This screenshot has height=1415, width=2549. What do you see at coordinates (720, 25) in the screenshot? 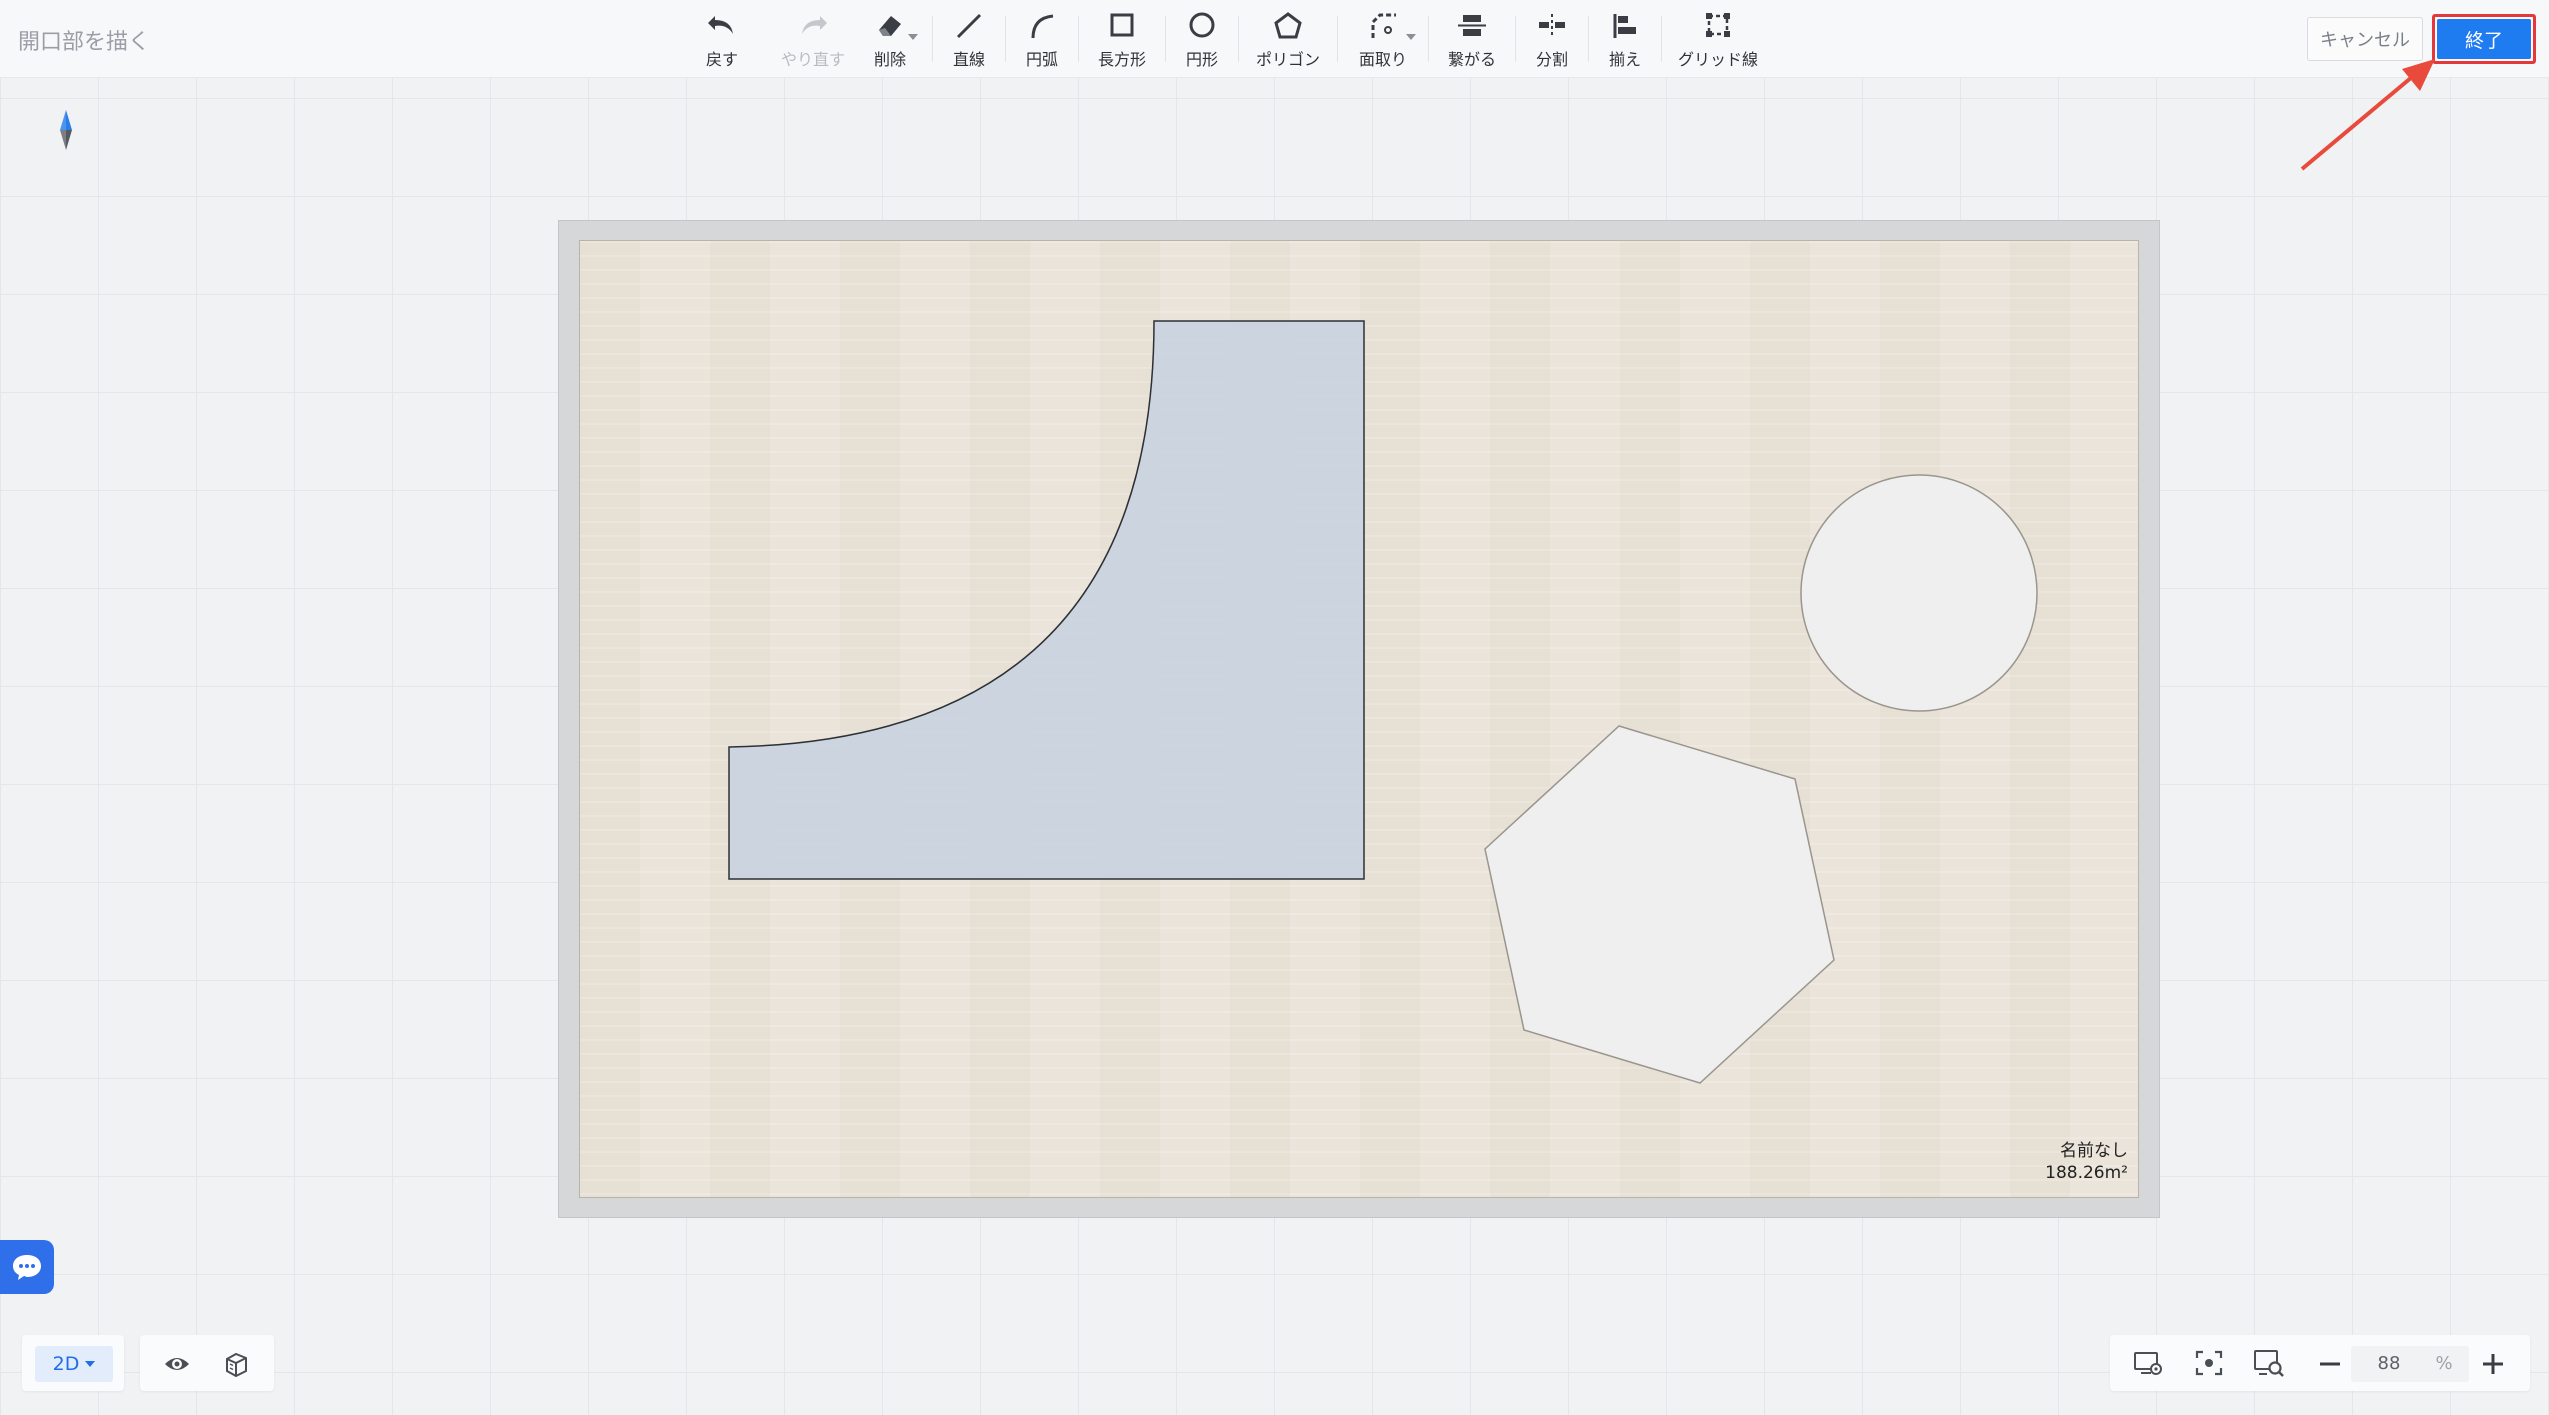
I see `undo-icon` at bounding box center [720, 25].